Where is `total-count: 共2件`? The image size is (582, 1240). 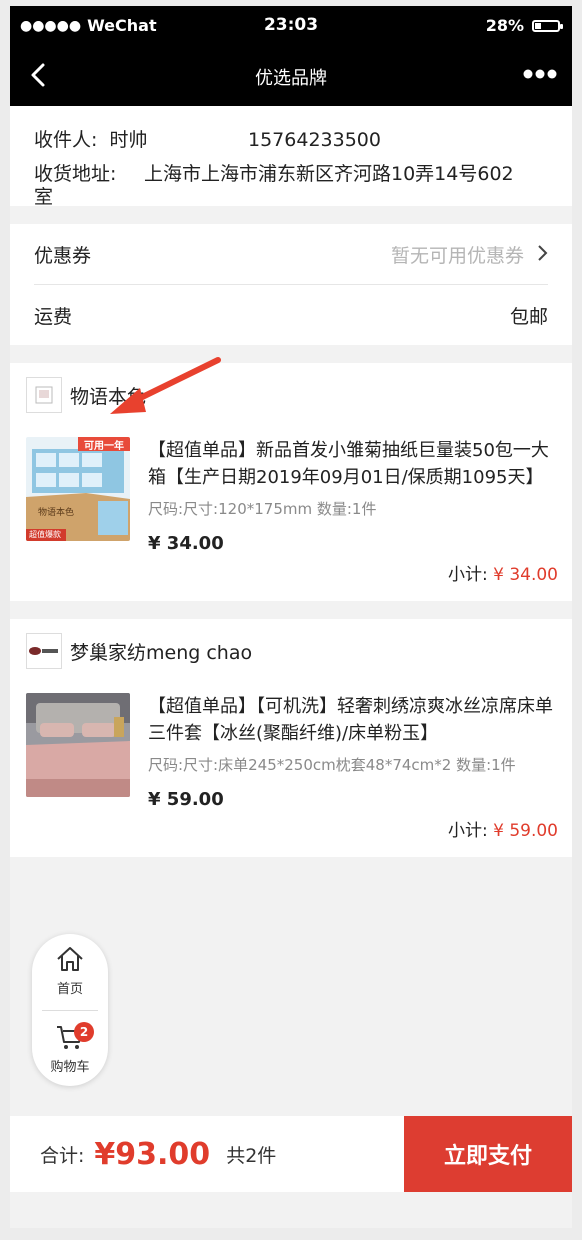
total-count: 共2件 is located at coordinates (251, 1155).